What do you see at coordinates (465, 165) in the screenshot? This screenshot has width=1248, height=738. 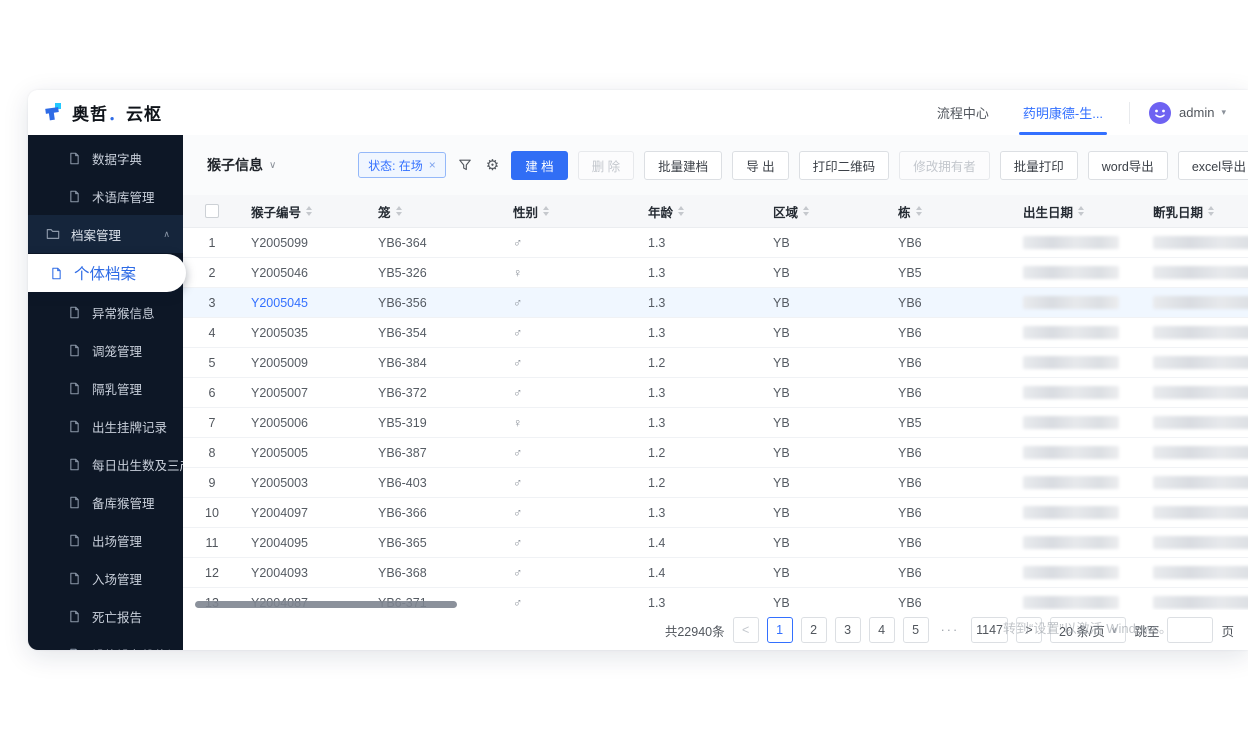 I see `filter-funnel-icon` at bounding box center [465, 165].